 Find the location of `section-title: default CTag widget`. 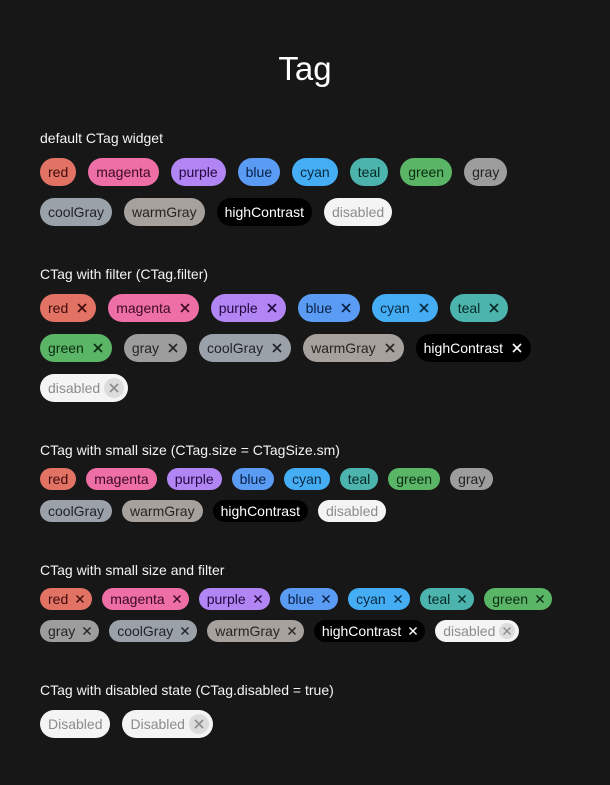

section-title: default CTag widget is located at coordinates (101, 138).